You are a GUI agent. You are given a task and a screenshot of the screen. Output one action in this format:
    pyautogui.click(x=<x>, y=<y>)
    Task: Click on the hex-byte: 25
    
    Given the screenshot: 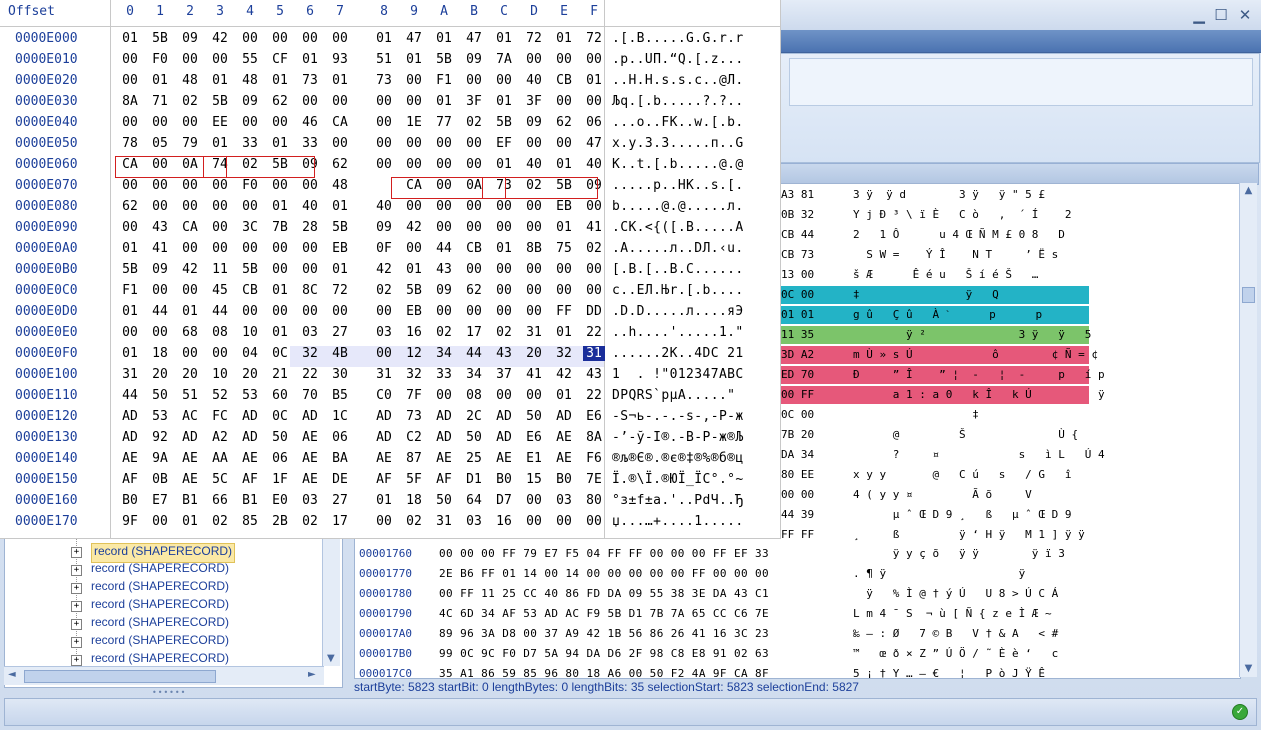 What is the action you would take?
    pyautogui.click(x=474, y=458)
    